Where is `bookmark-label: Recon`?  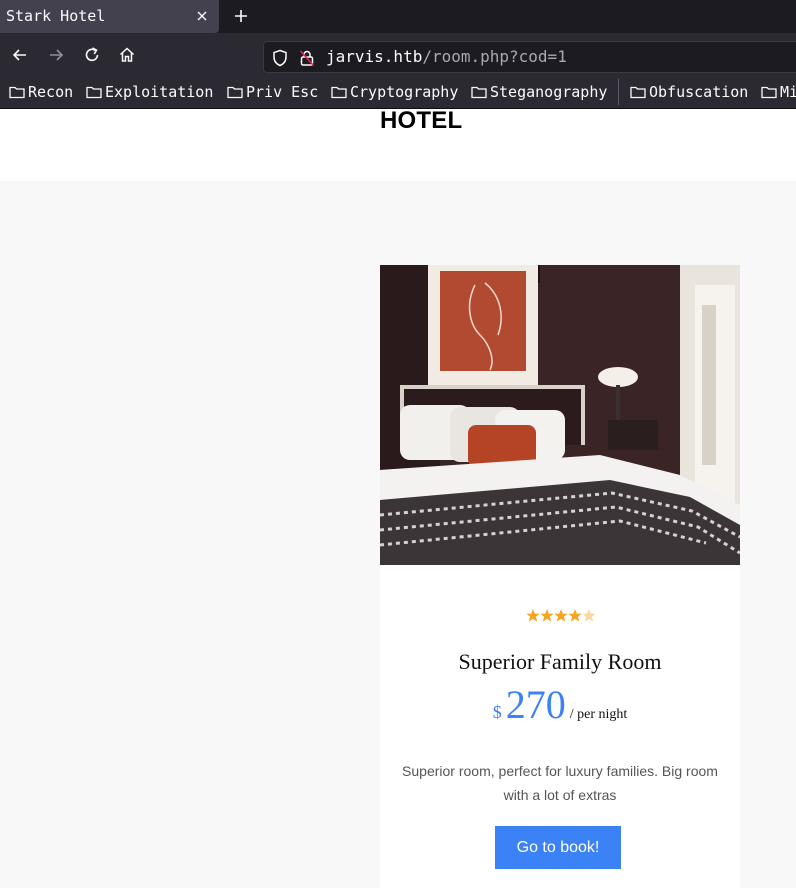
bookmark-label: Recon is located at coordinates (51, 92).